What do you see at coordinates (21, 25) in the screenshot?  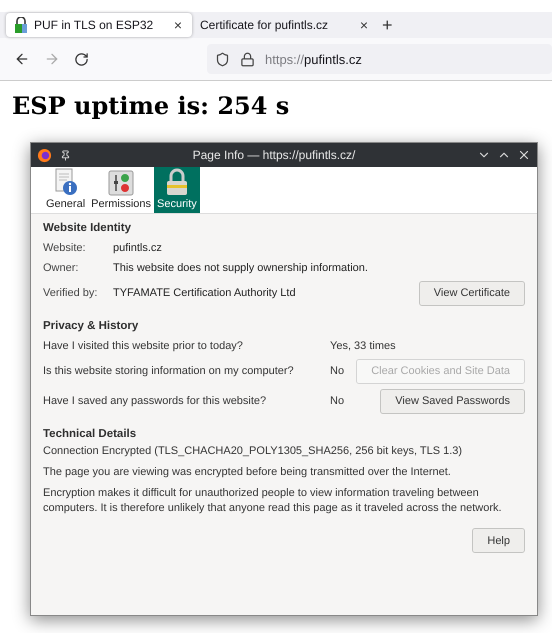 I see `padlock-icon` at bounding box center [21, 25].